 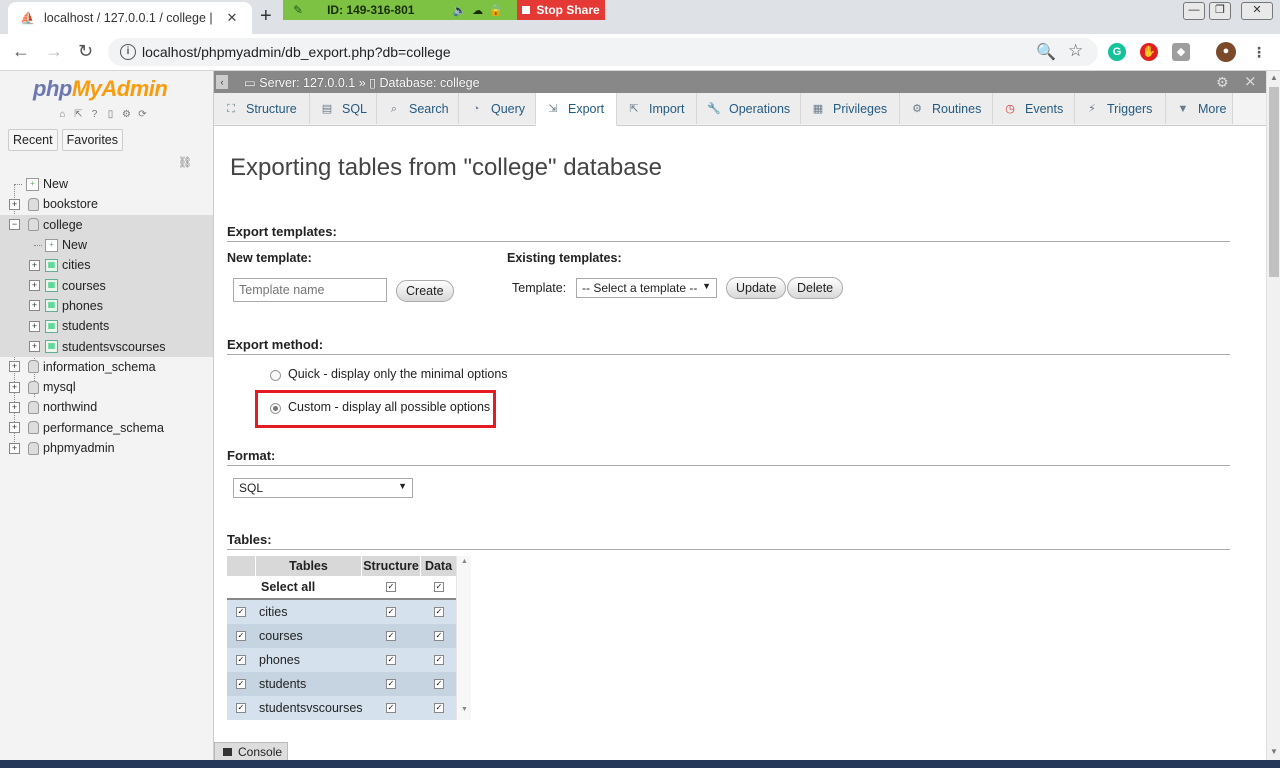 What do you see at coordinates (222, 82) in the screenshot?
I see `collapse-nav-icon: ‹` at bounding box center [222, 82].